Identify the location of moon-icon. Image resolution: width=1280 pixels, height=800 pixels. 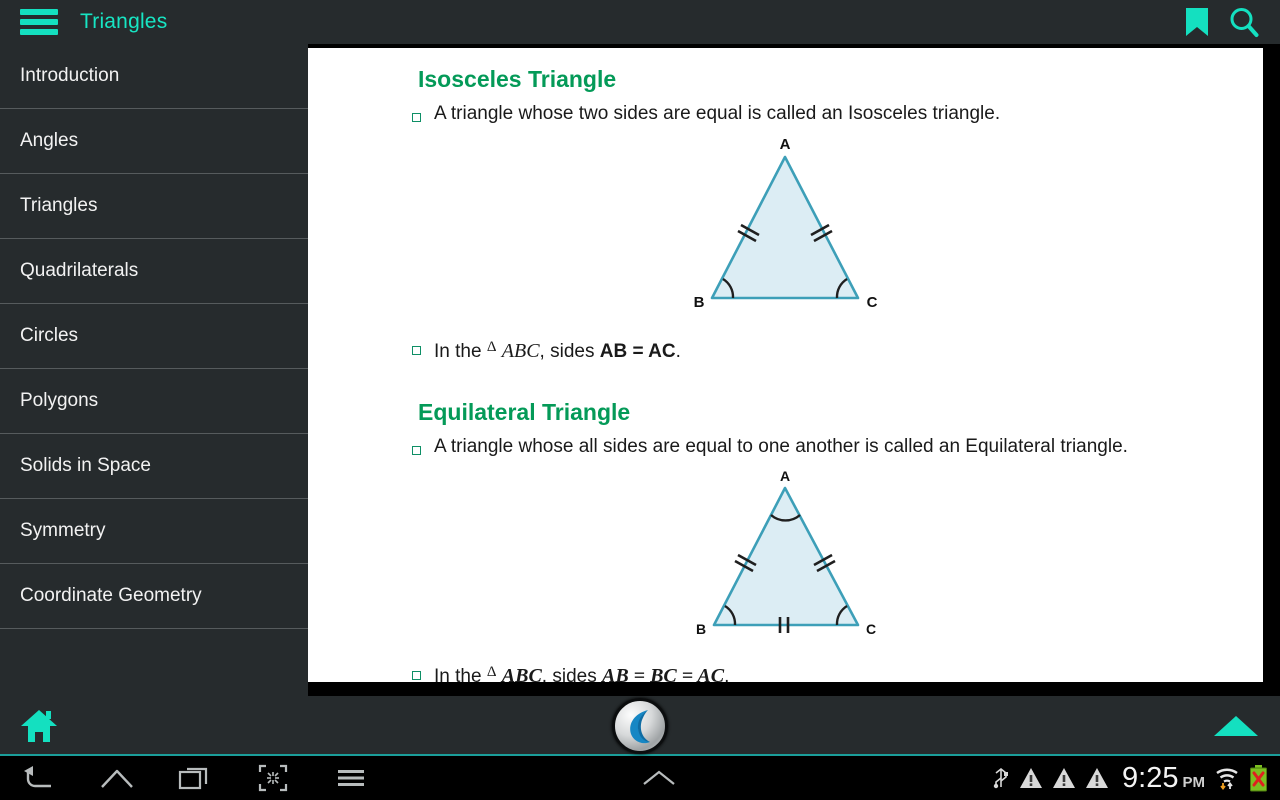
(640, 726).